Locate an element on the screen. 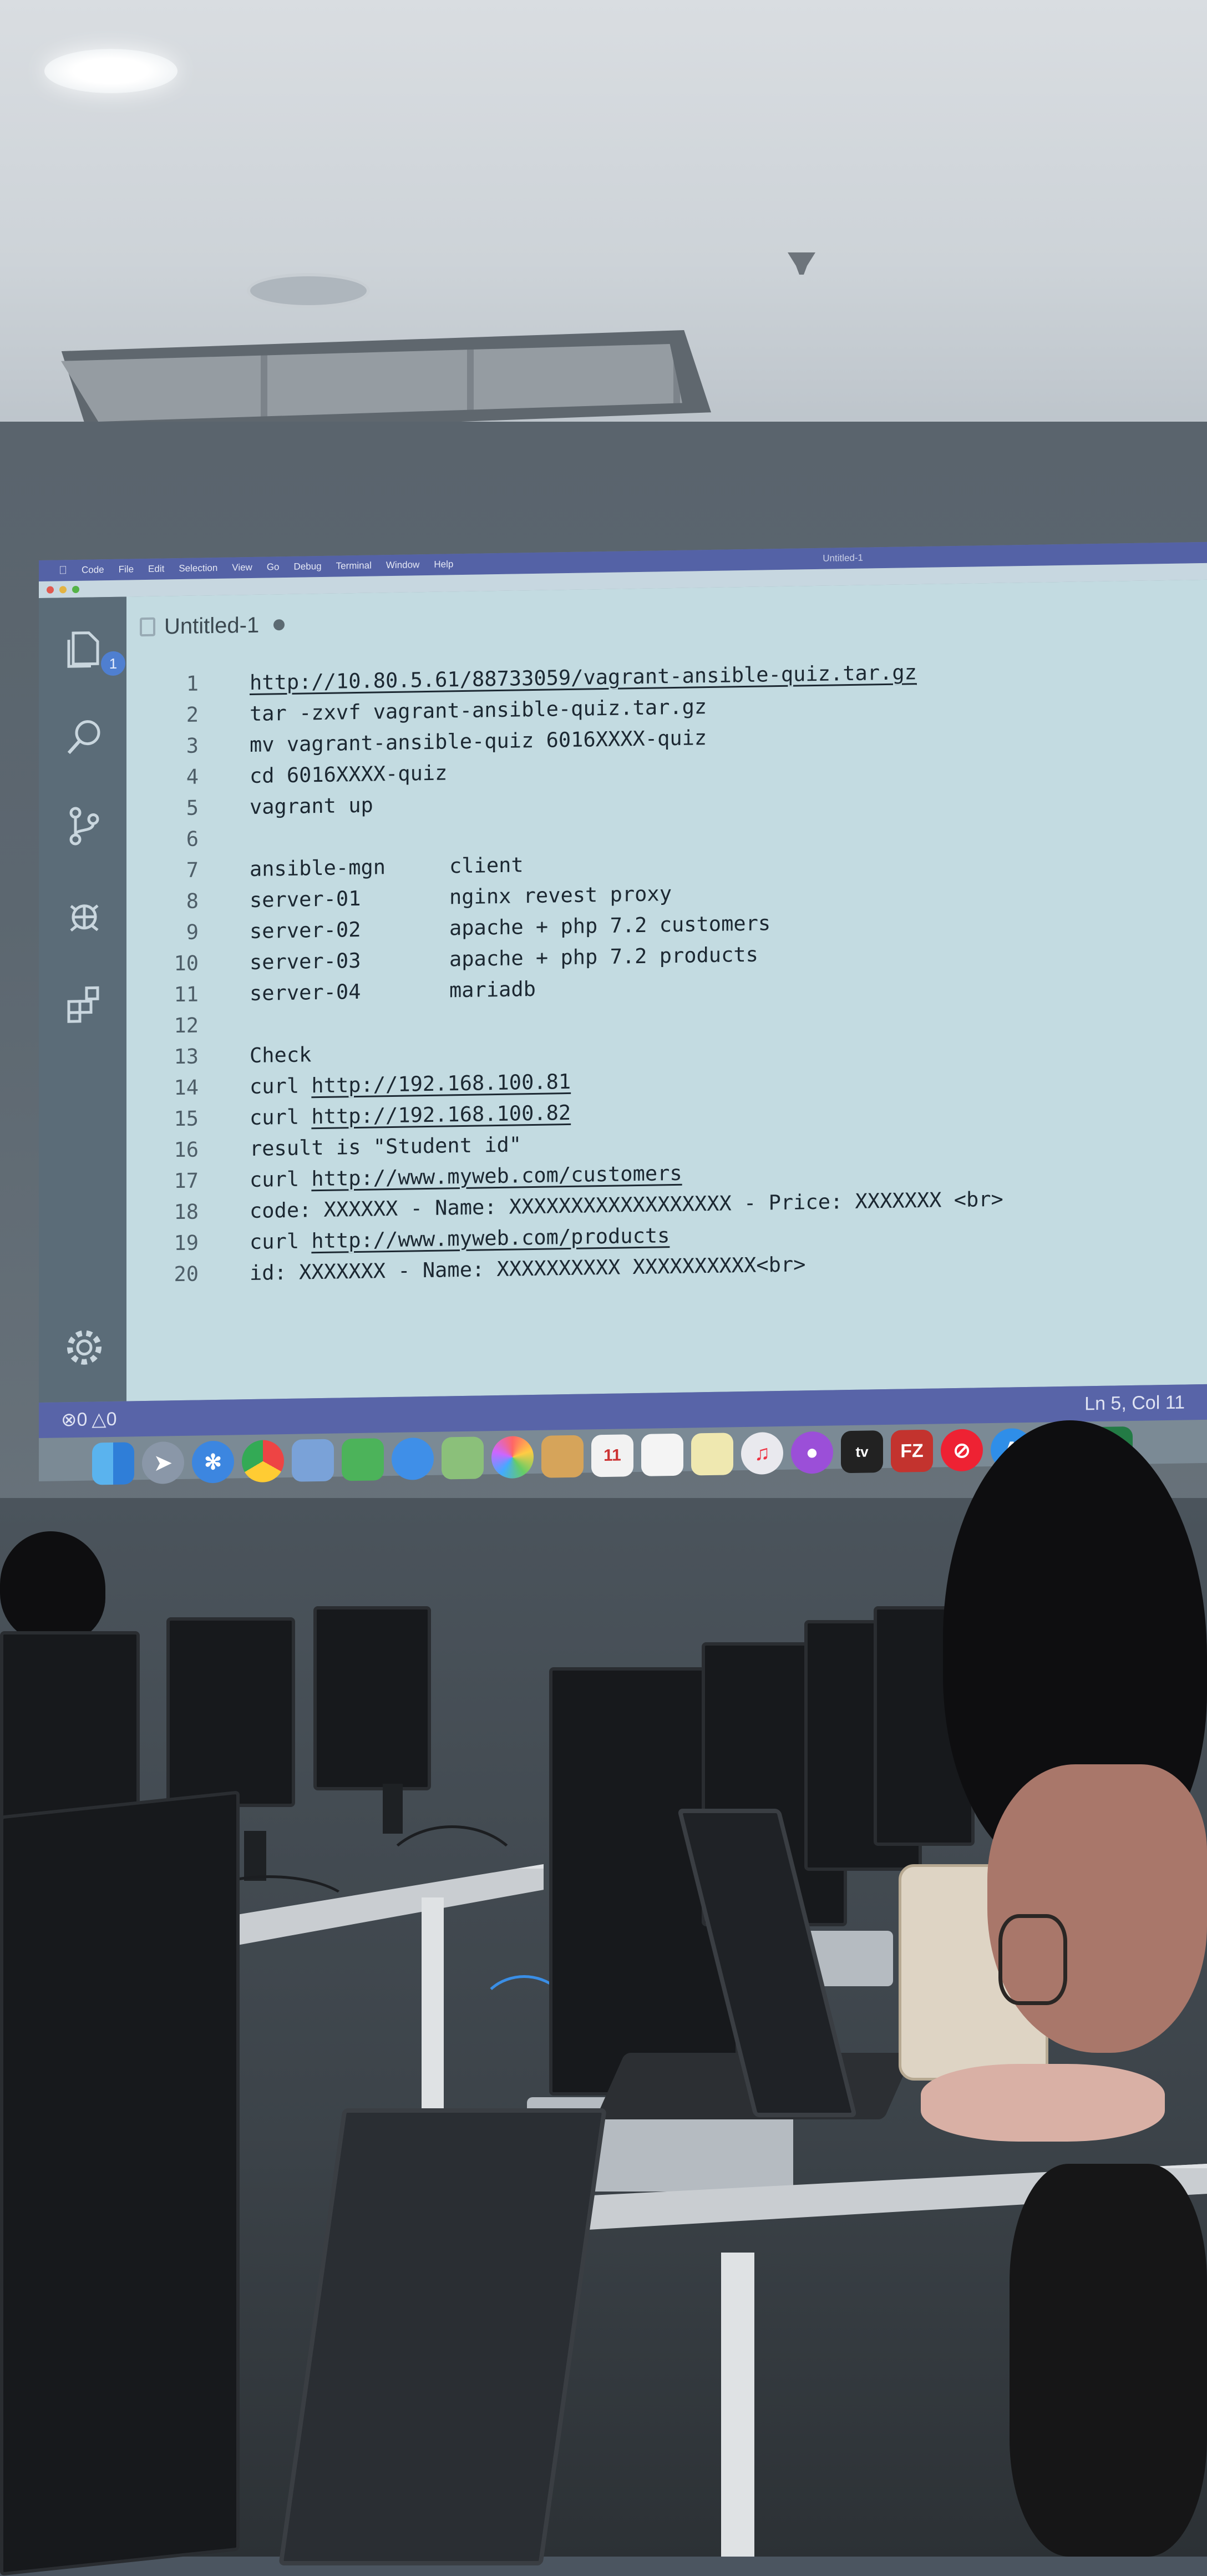  error-icon: ⊗ is located at coordinates (69, 1420).